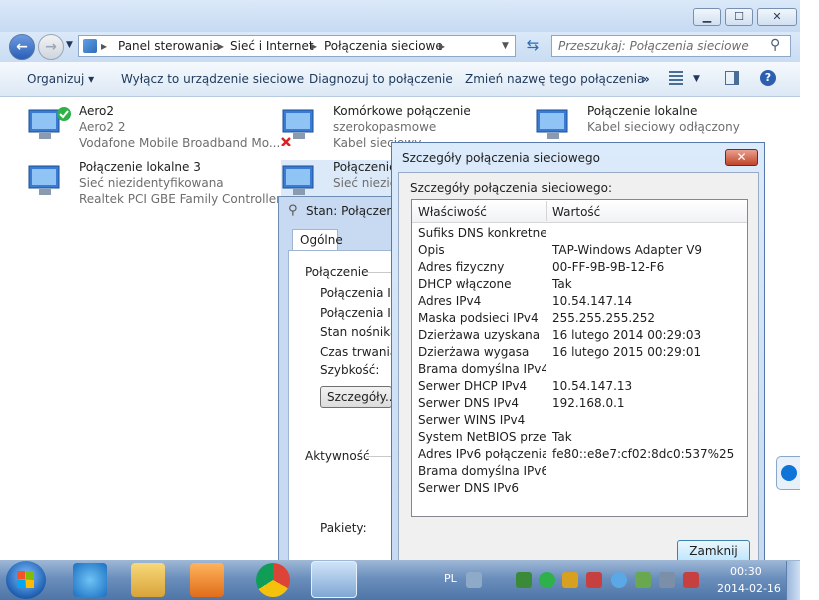  What do you see at coordinates (707, 17) in the screenshot?
I see `minimize-button: ▁` at bounding box center [707, 17].